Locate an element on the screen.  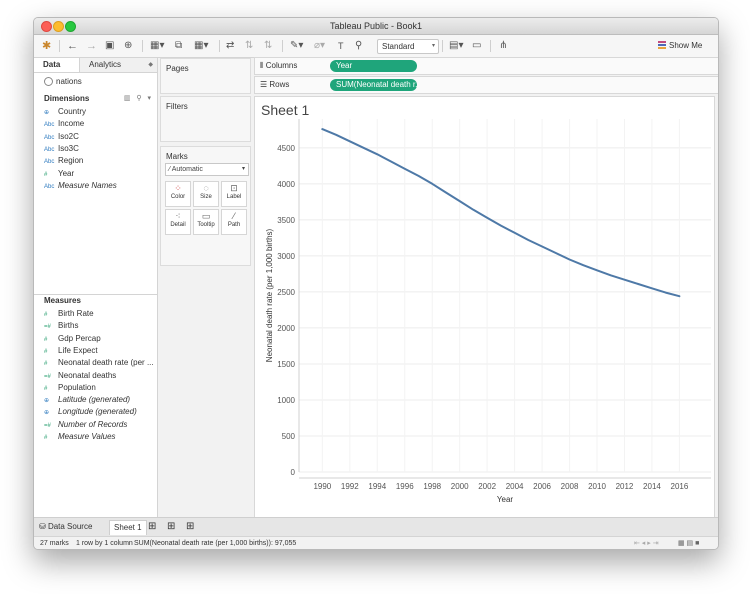
measure-field: =# Number of Records is located at coordinates (85, 425).